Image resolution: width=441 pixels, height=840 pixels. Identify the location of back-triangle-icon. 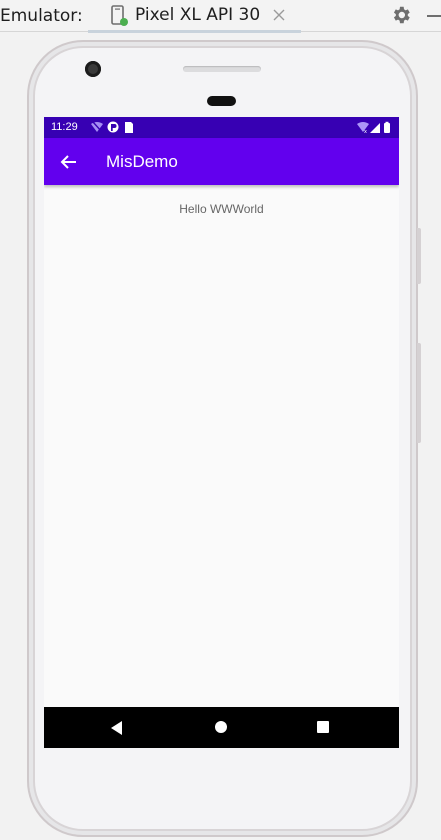
(117, 728).